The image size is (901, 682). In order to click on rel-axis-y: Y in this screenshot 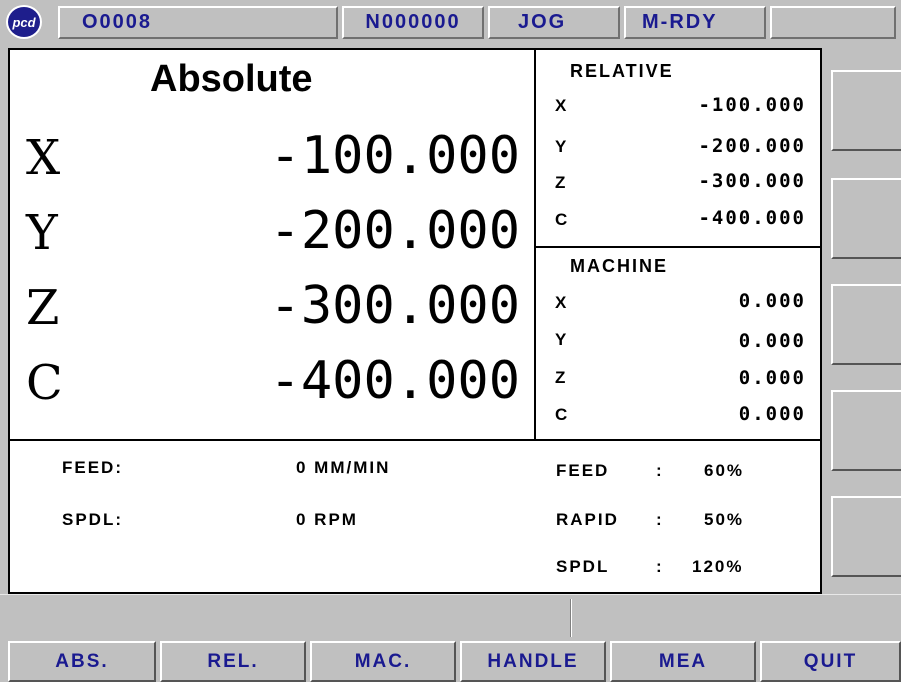, I will do `click(561, 146)`.